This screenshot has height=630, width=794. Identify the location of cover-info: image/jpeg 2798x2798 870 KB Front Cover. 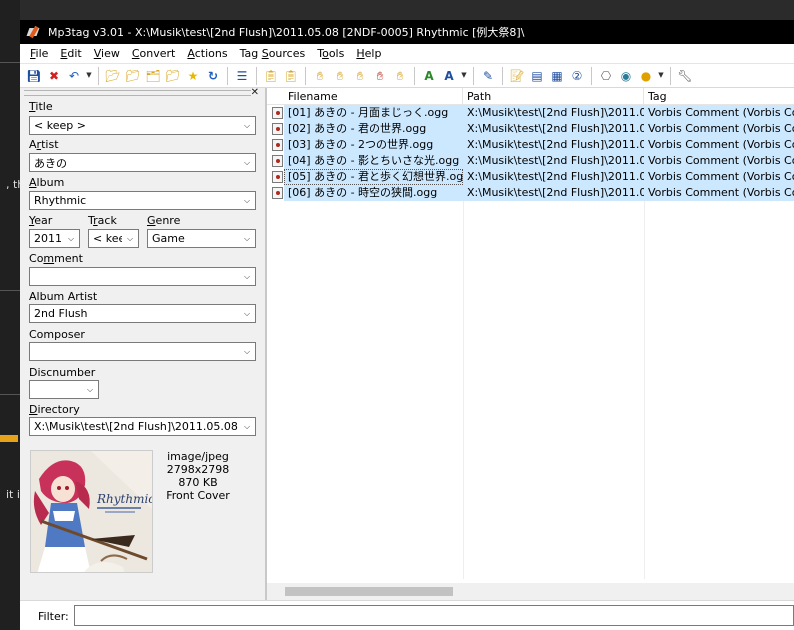
(198, 476).